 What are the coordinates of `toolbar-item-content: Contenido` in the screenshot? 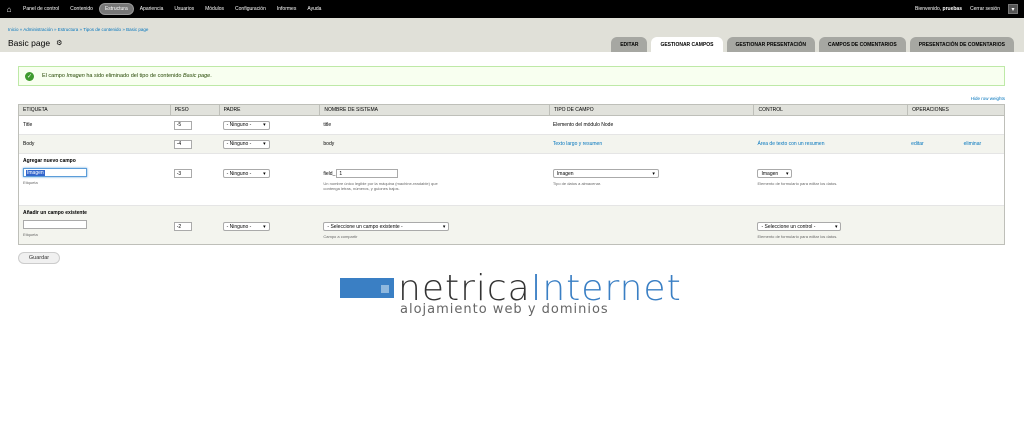 It's located at (81, 9).